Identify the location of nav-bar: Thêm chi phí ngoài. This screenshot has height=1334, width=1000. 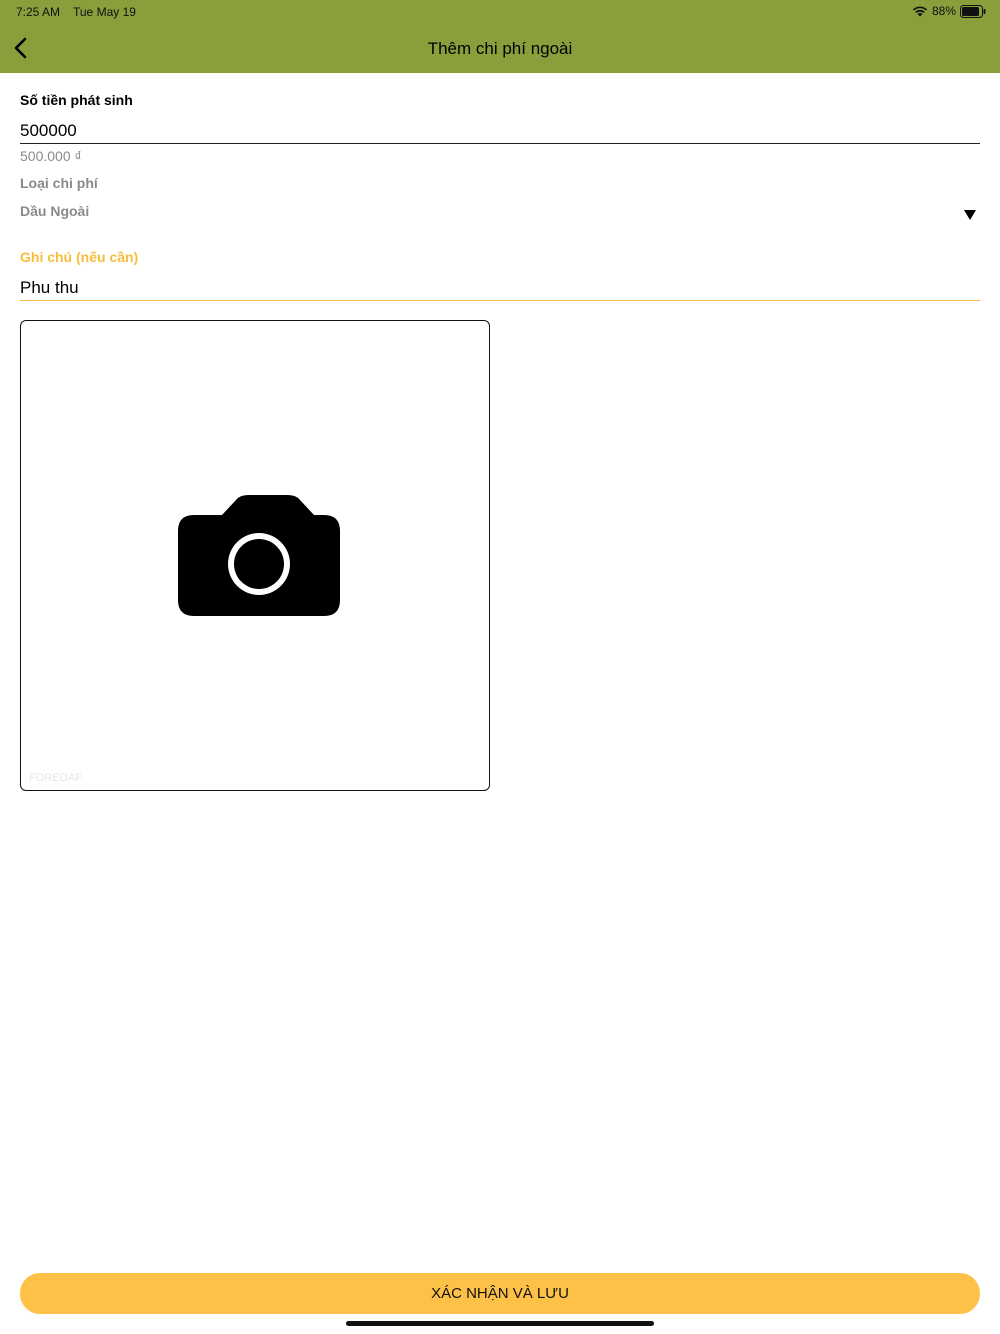
(500, 48).